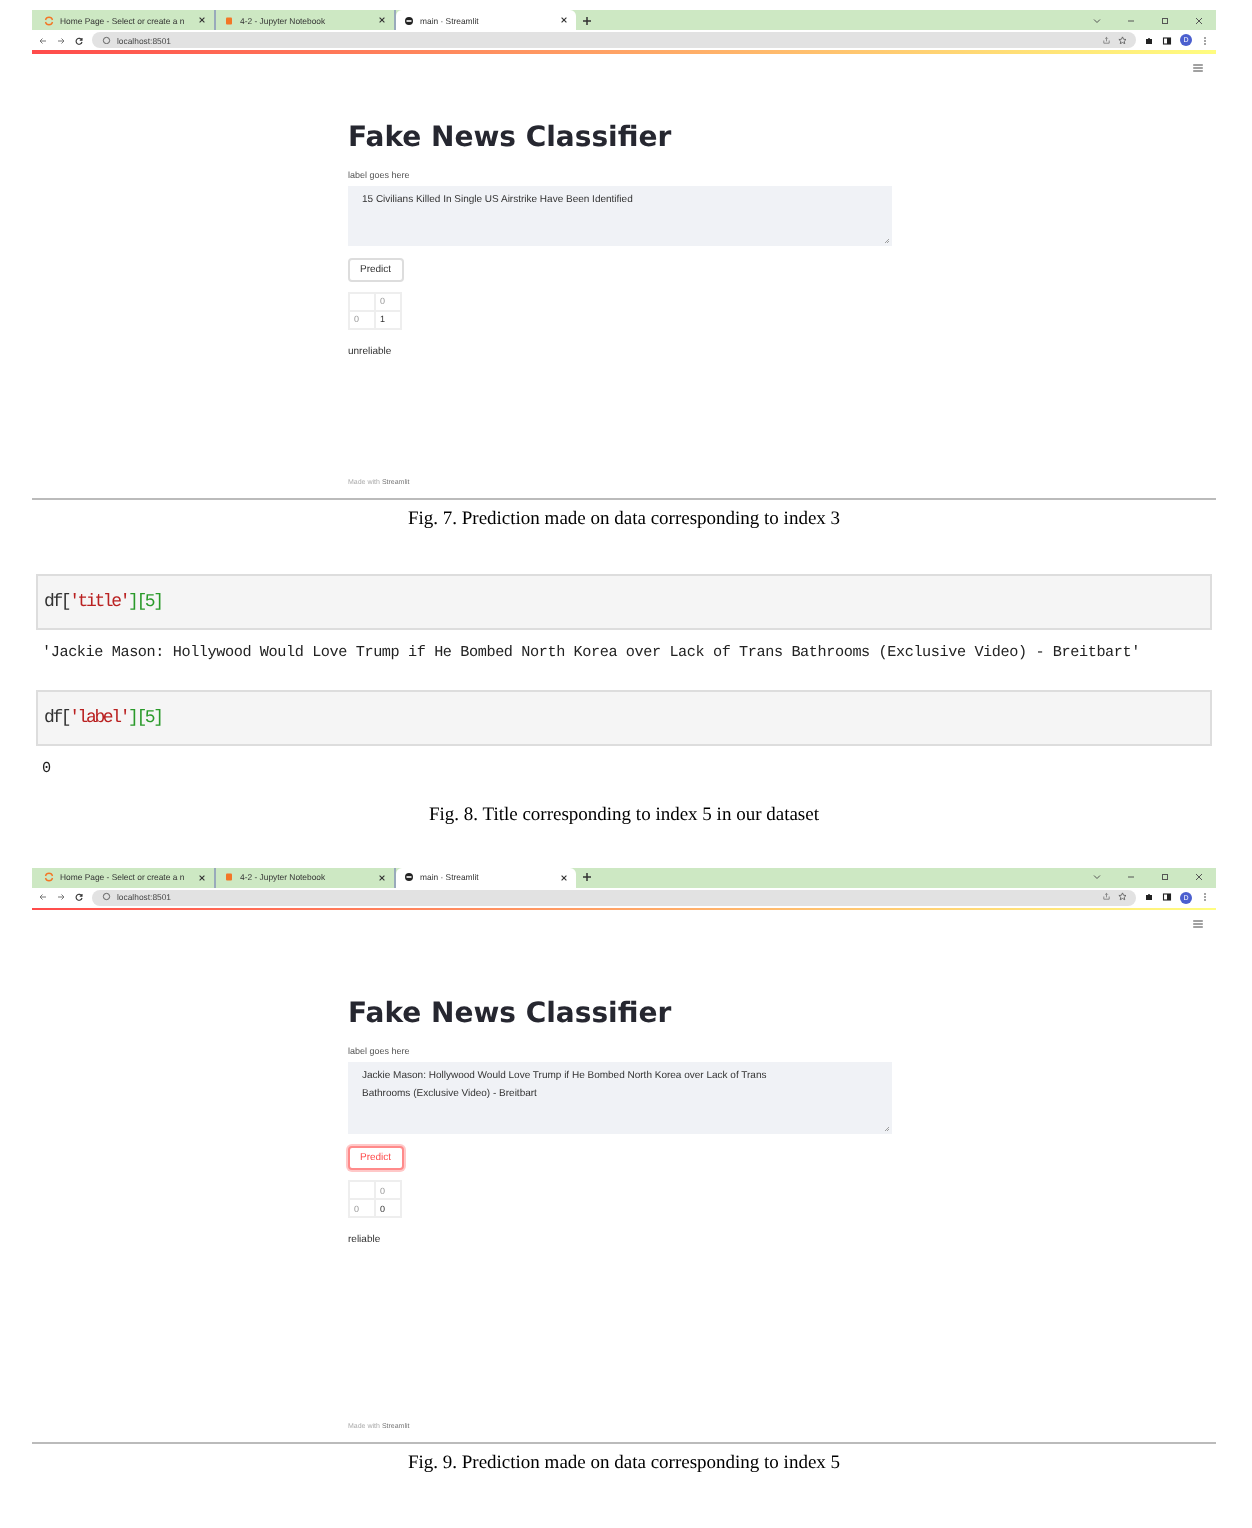 The height and width of the screenshot is (1528, 1252). I want to click on figure-caption: Fig. 9. Prediction made on data corresponding to index 5, so click(624, 1465).